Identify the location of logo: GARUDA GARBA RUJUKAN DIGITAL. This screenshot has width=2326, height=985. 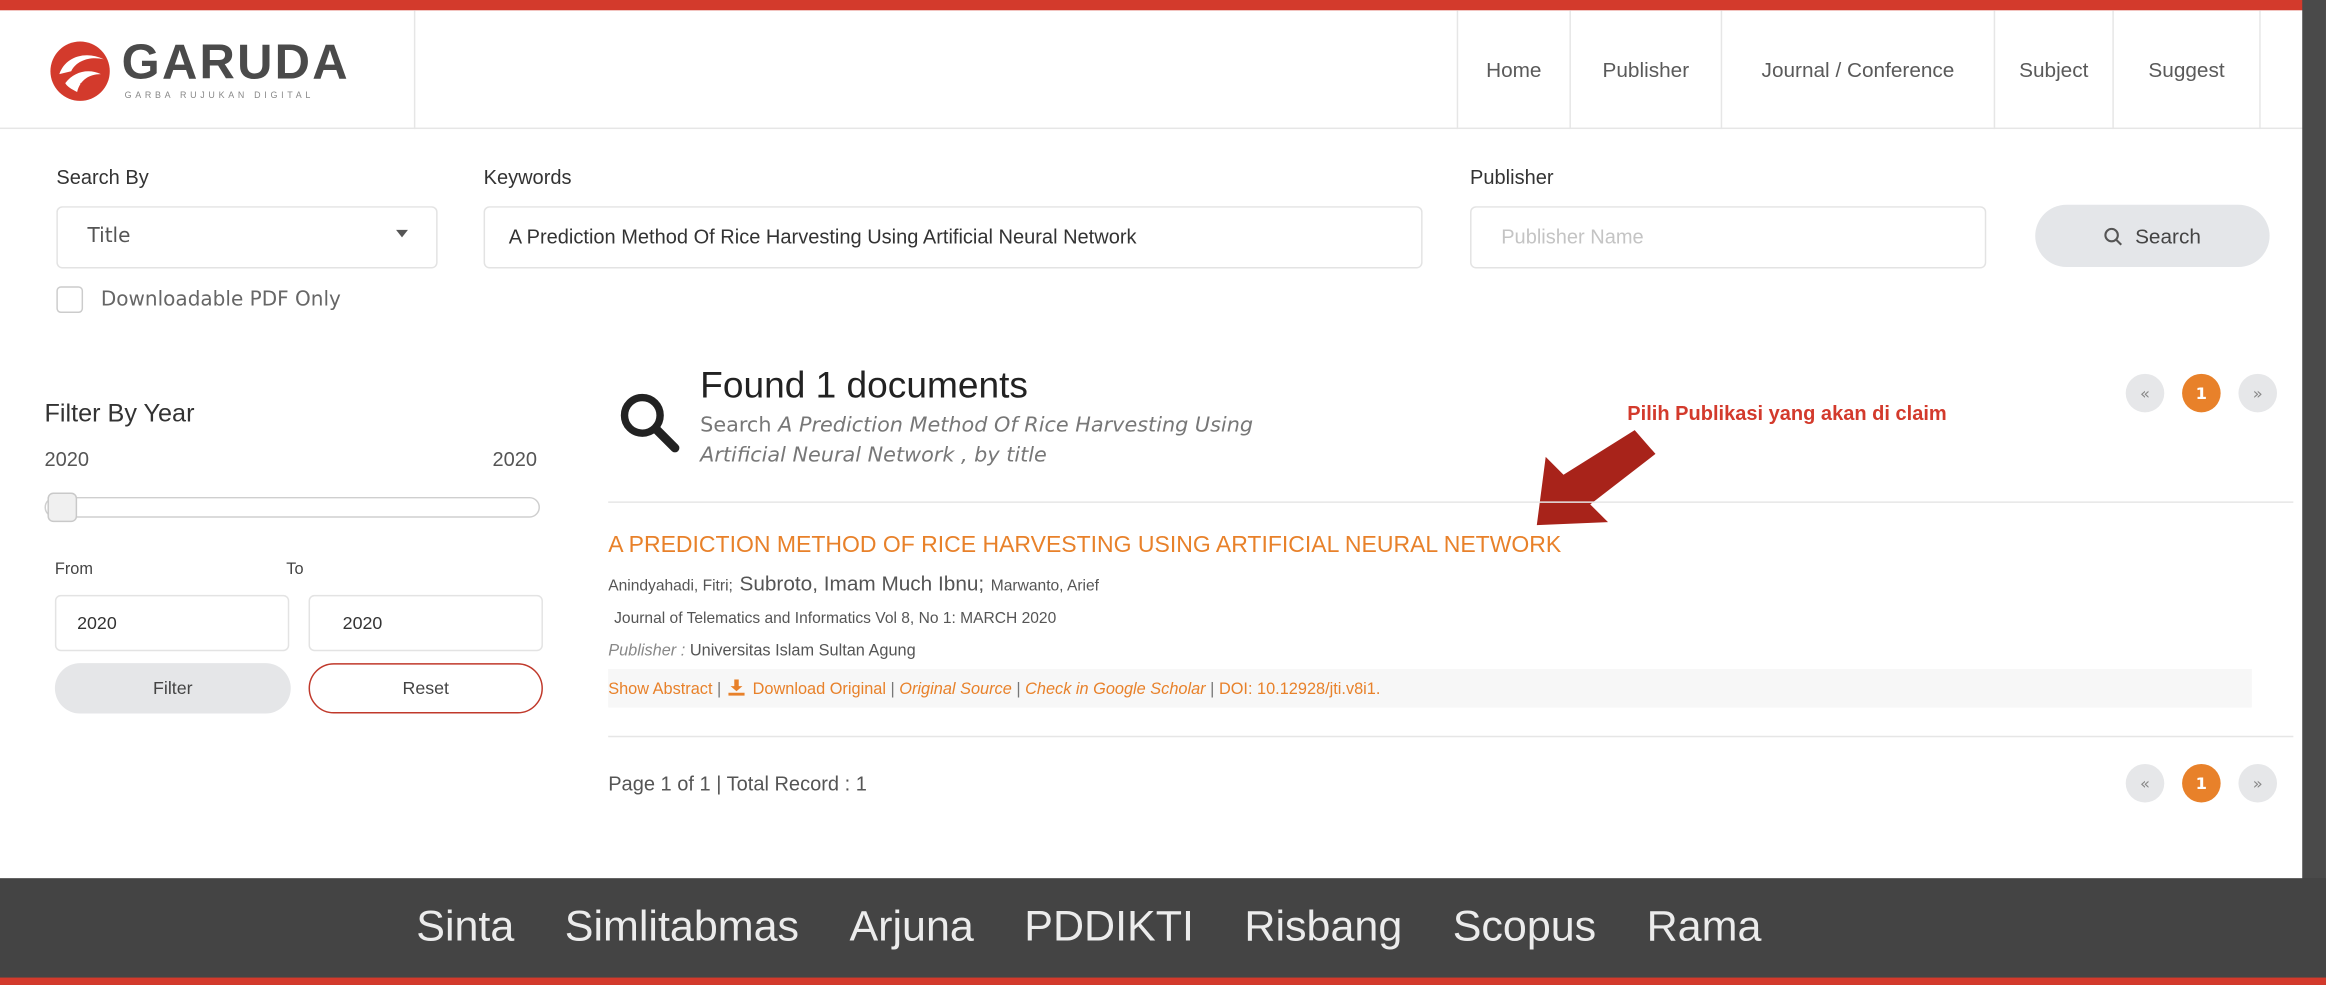
(221, 70).